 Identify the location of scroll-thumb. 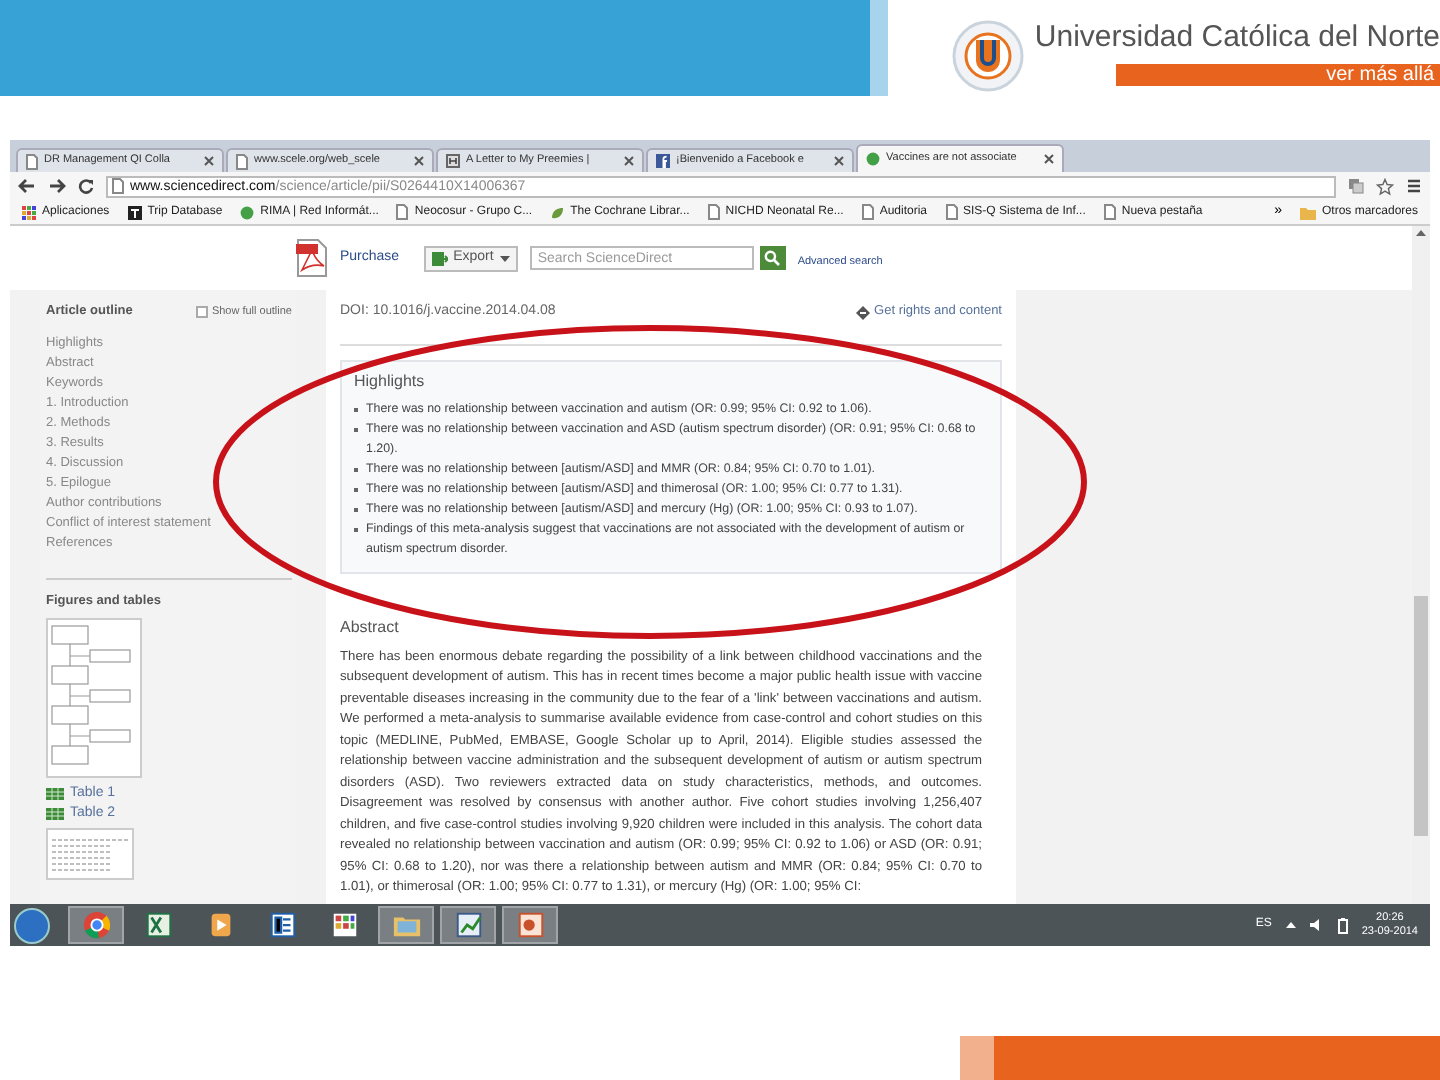
(1421, 716).